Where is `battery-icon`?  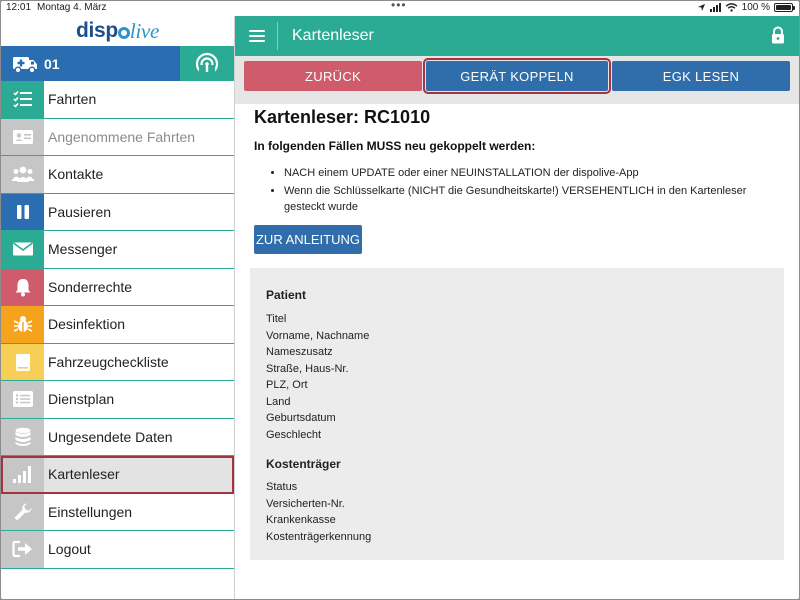
battery-icon is located at coordinates (784, 7).